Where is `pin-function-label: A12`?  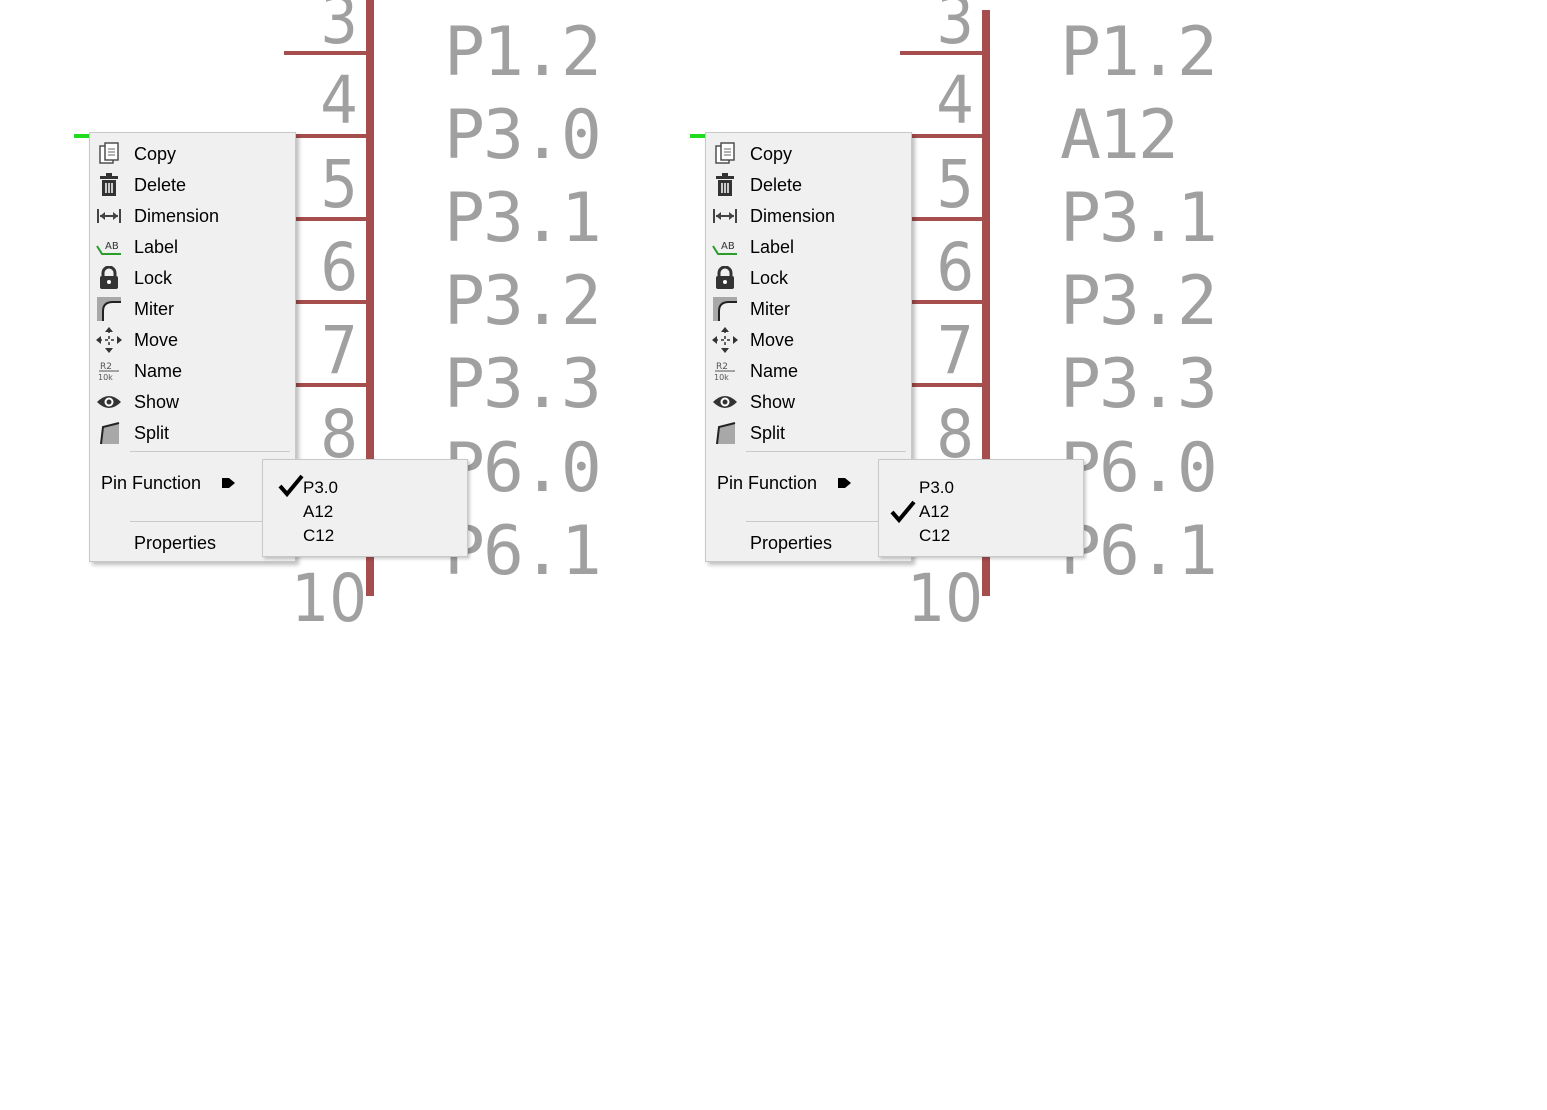 pin-function-label: A12 is located at coordinates (1119, 135).